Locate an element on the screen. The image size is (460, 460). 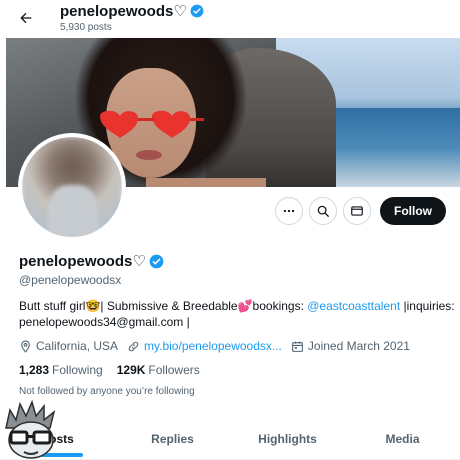
bio-line-2: penelopewoods34@gmail.com | is located at coordinates (104, 322).